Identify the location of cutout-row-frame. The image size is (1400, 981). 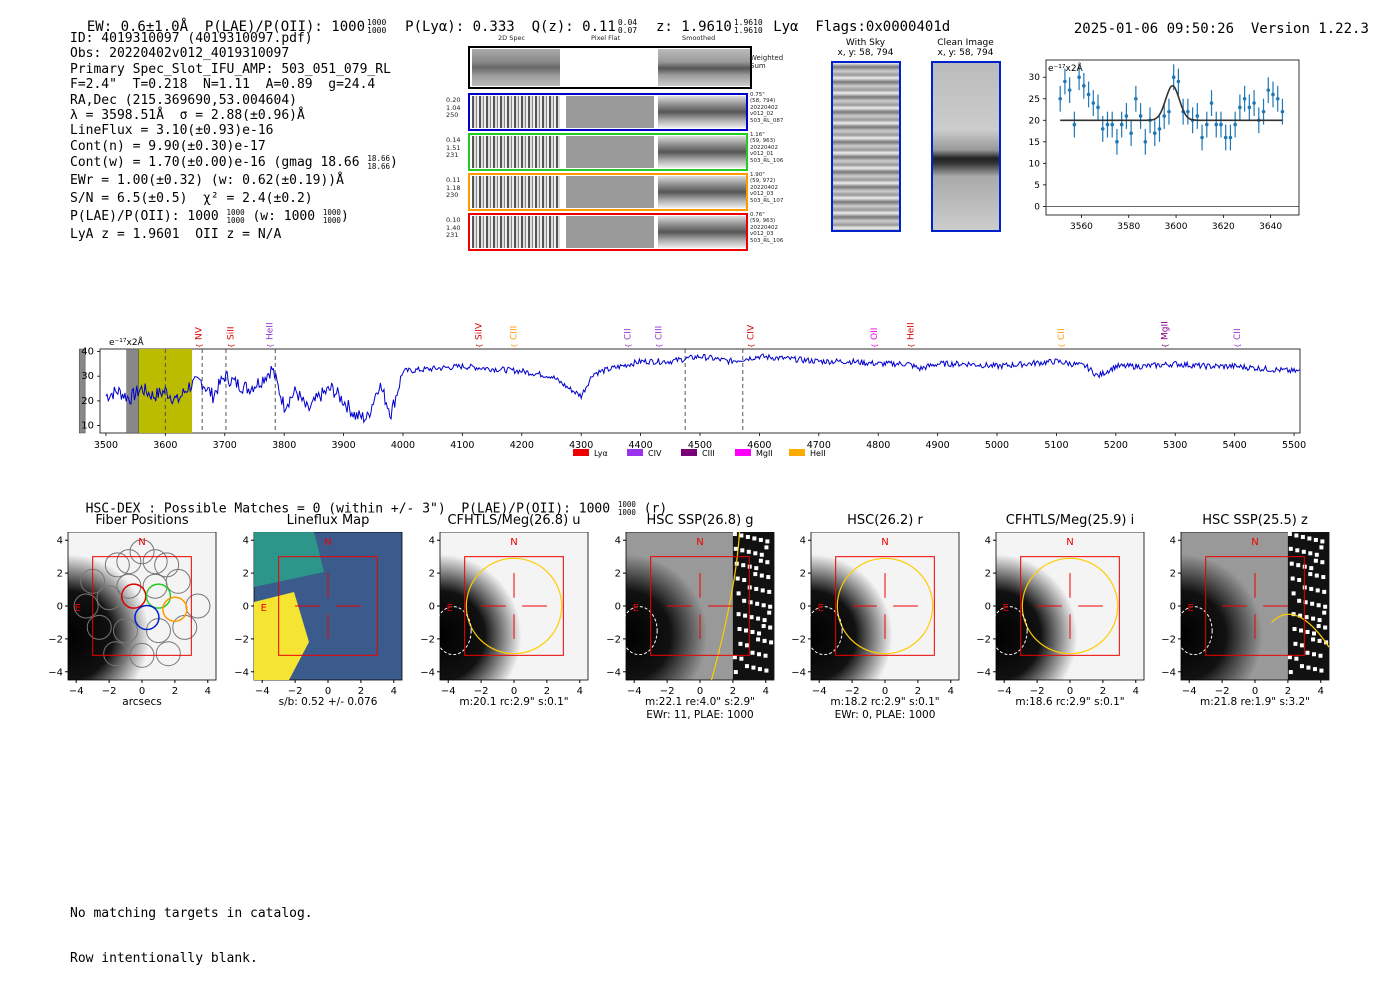
(608, 232).